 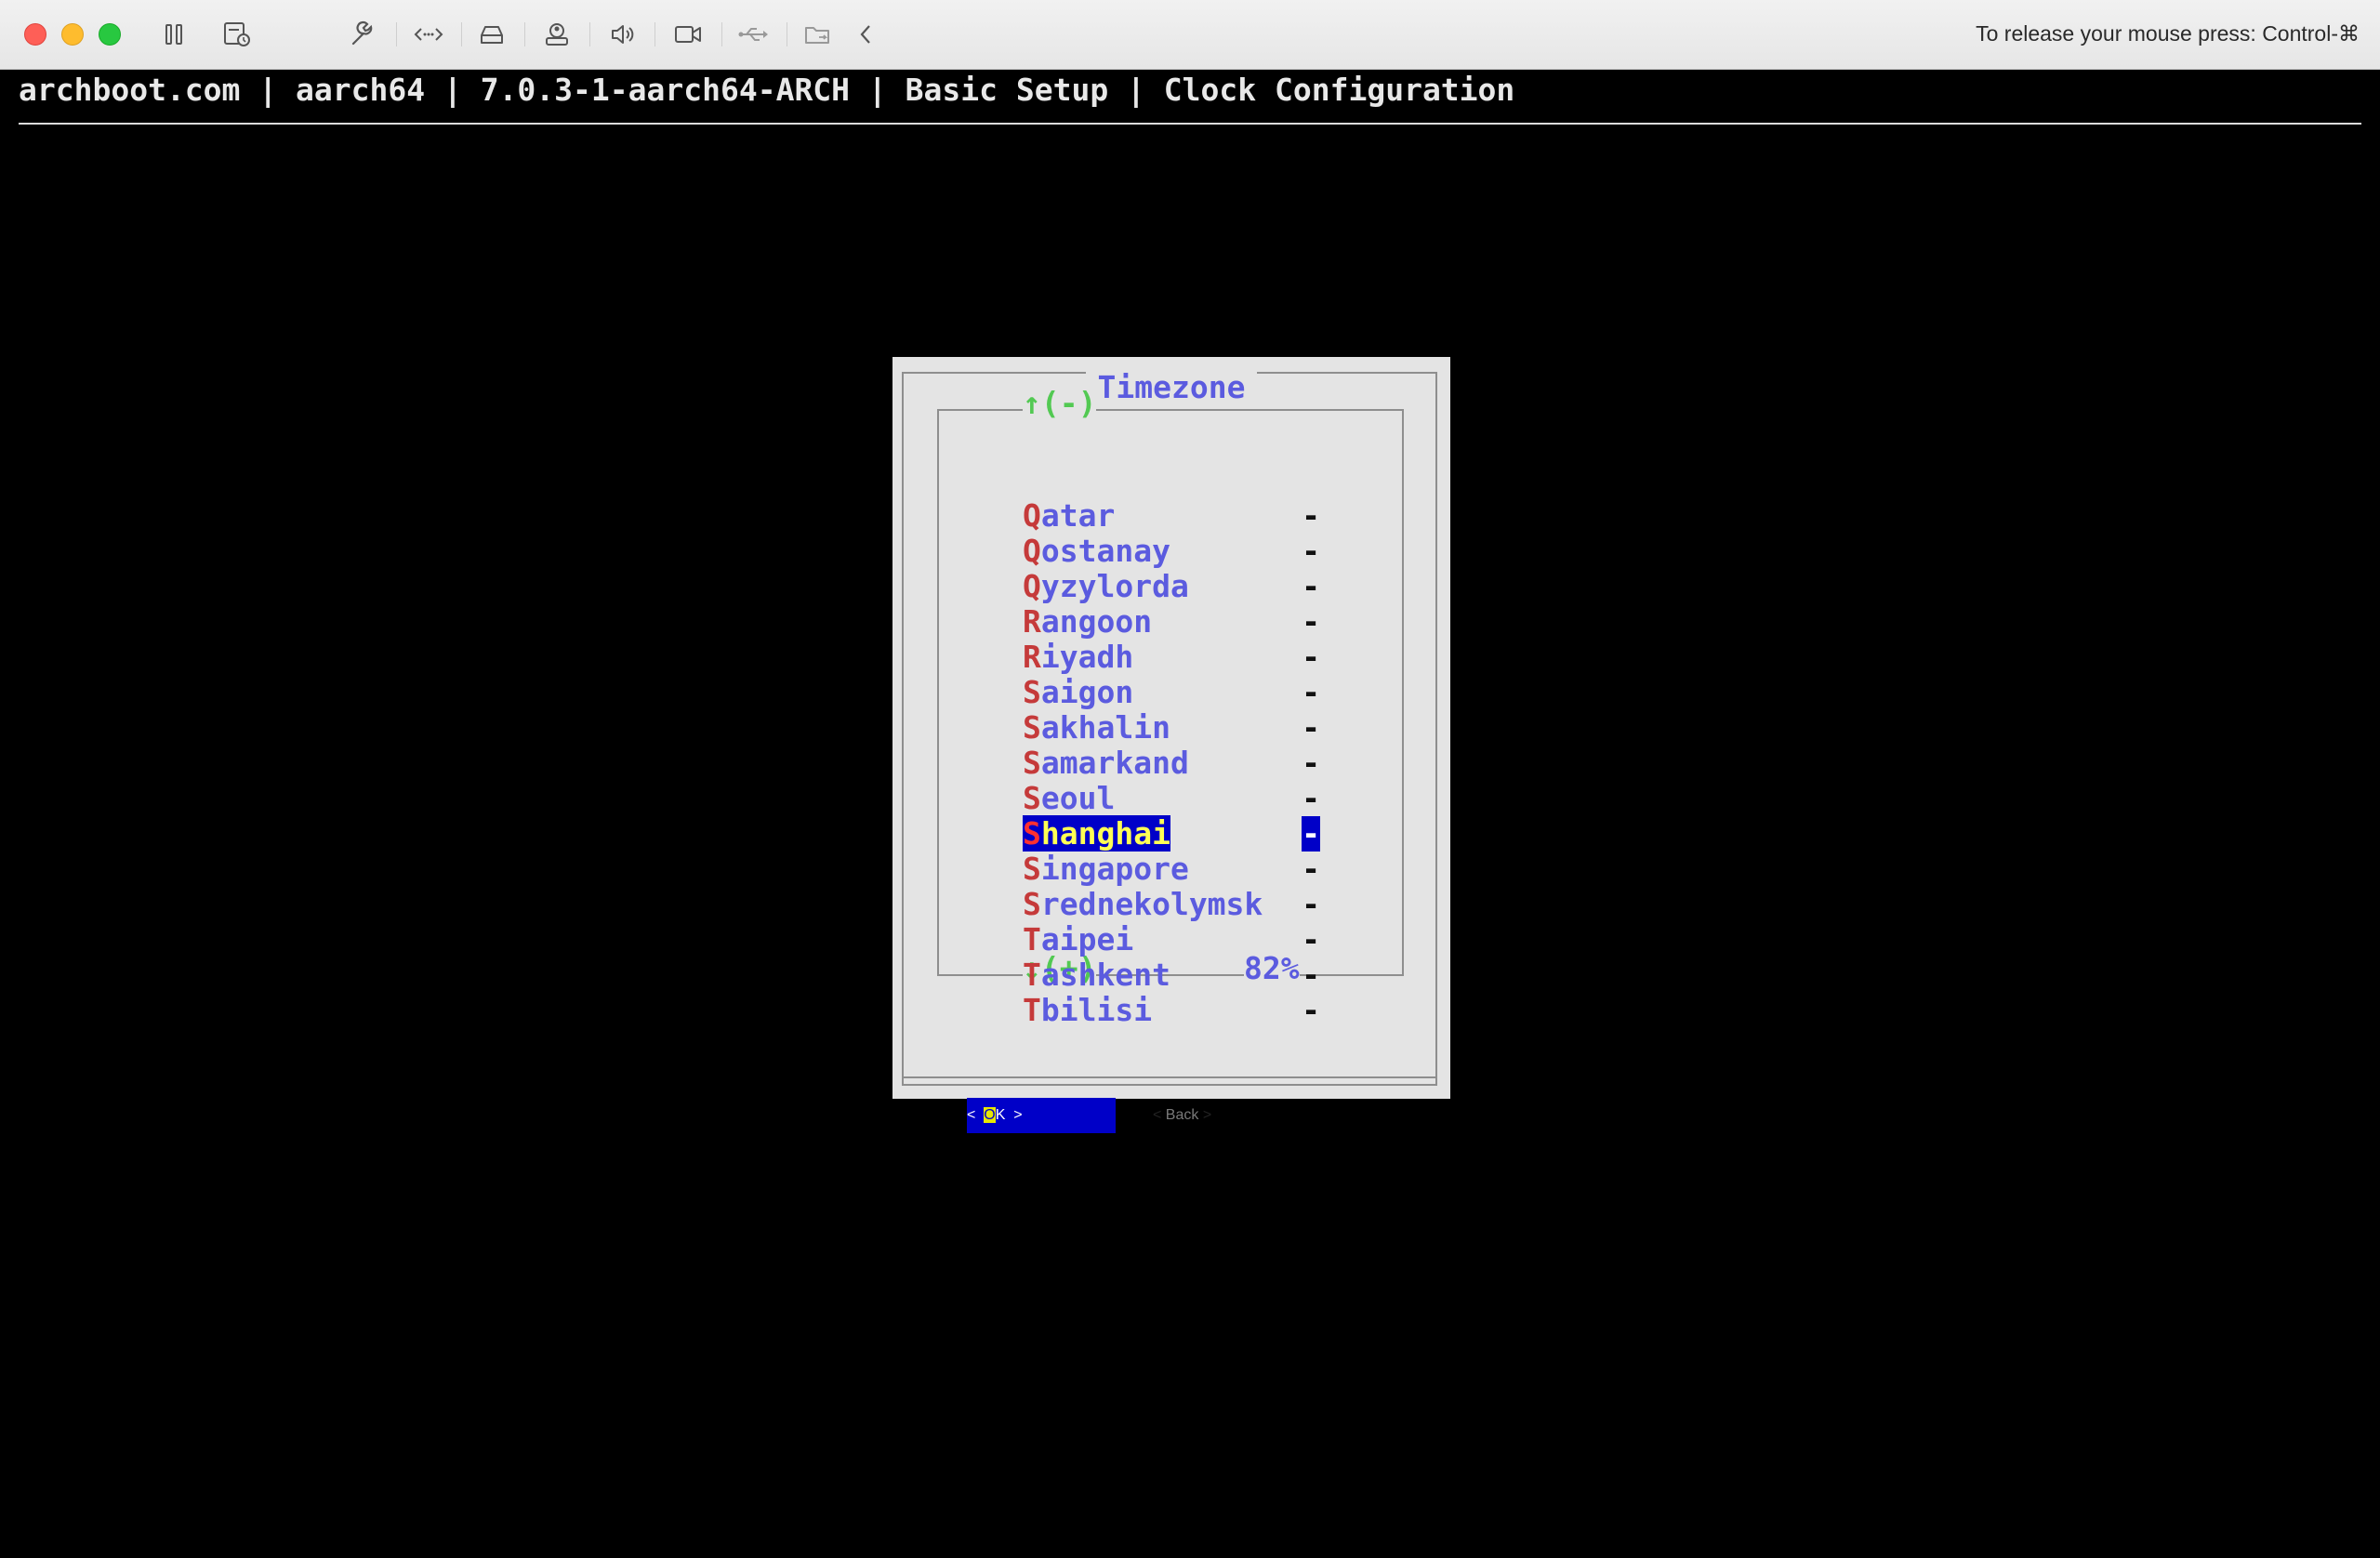 I want to click on timezone-item: Taipei, so click(x=1078, y=939).